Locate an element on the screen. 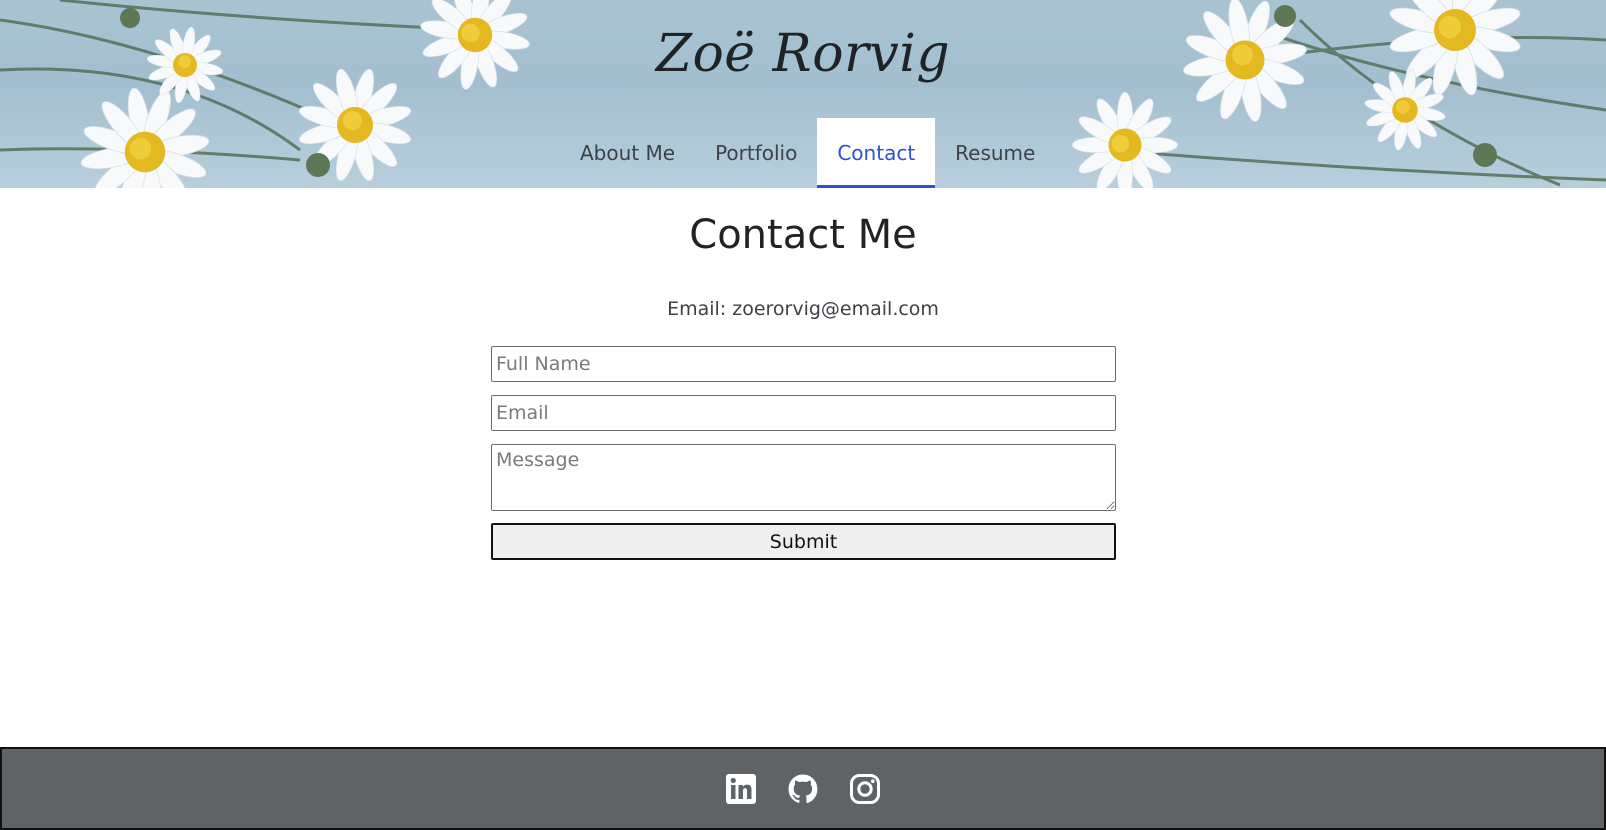 This screenshot has height=830, width=1606. page-title: Contact Me is located at coordinates (803, 235).